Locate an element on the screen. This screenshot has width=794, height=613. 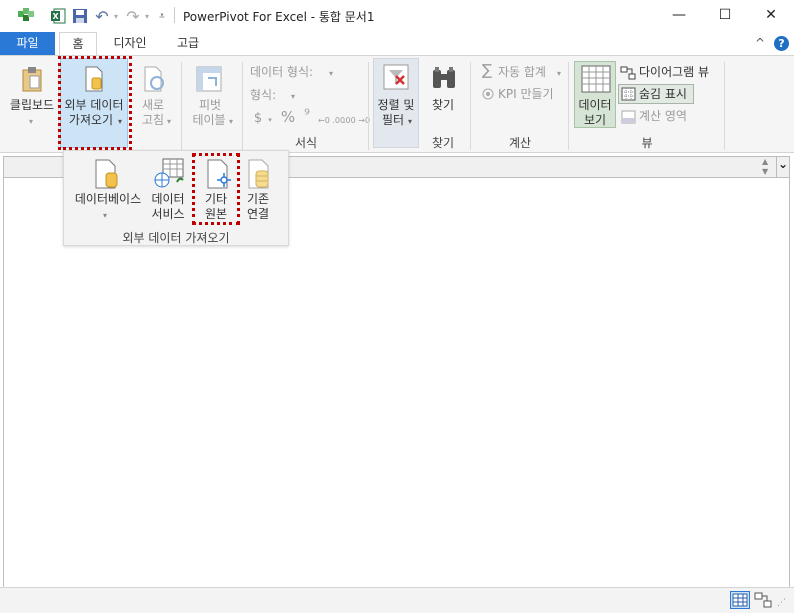
database-icon is located at coordinates (107, 175).